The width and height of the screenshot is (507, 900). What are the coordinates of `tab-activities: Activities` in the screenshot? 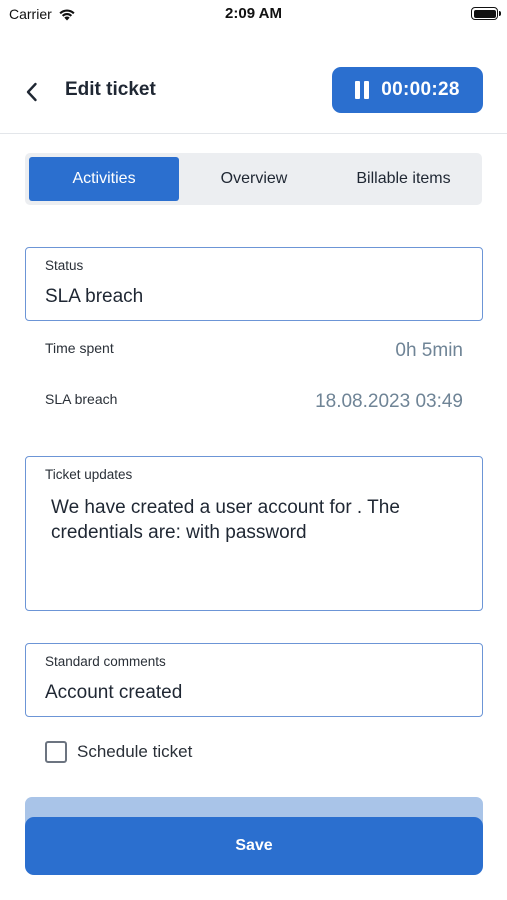 It's located at (104, 179).